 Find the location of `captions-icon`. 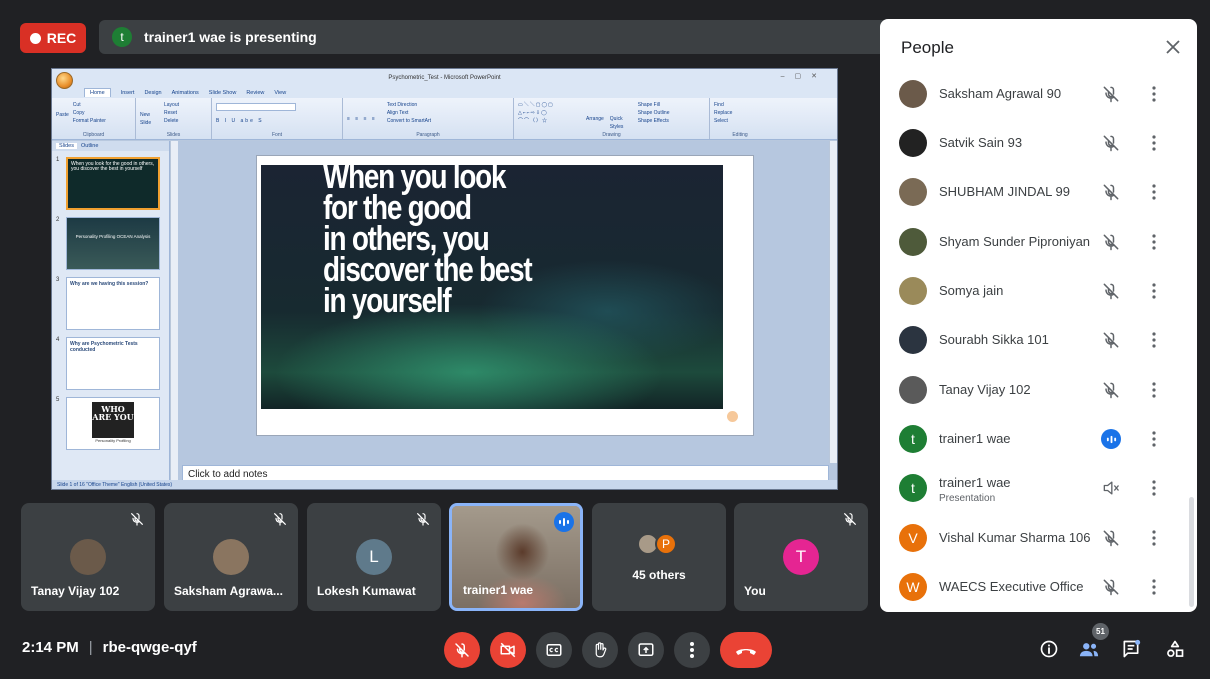

captions-icon is located at coordinates (554, 650).